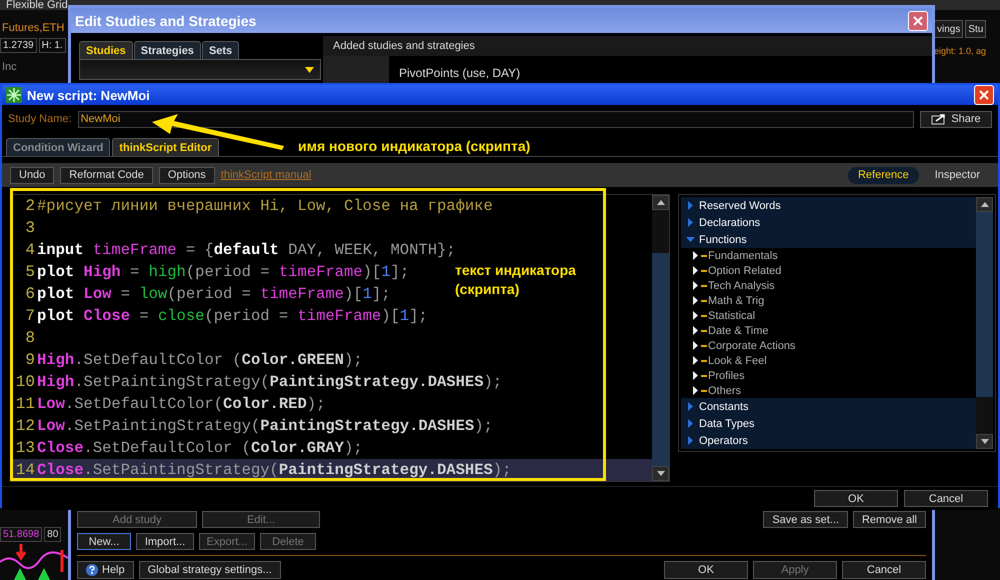 This screenshot has width=1000, height=580. I want to click on help-button: Help, so click(105, 570).